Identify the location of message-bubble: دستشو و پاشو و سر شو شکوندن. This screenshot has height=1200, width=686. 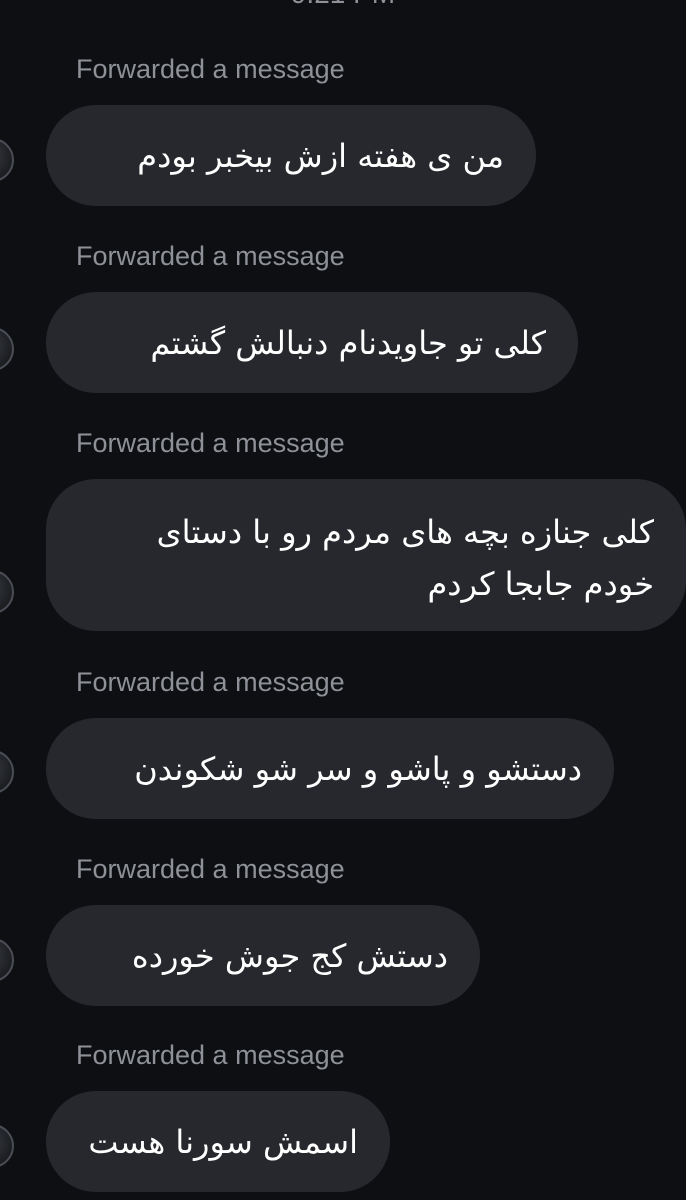
(330, 768).